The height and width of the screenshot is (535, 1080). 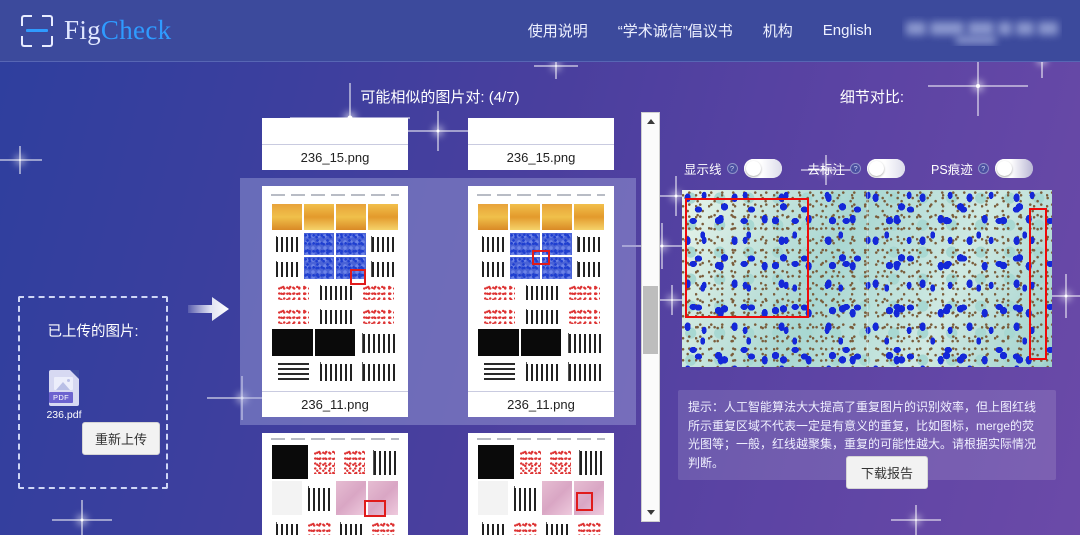 I want to click on scroll-up-button, so click(x=650, y=121).